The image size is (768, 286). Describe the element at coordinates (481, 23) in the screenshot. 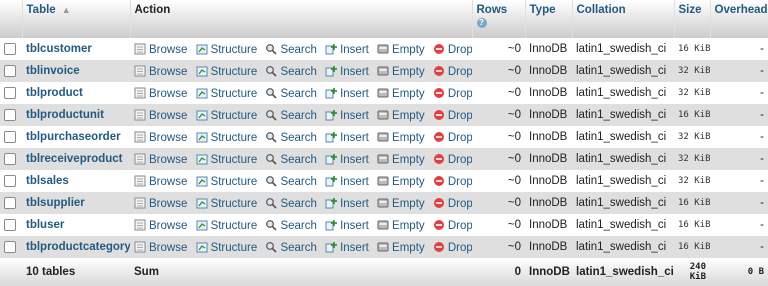

I see `help-icon: ?` at that location.